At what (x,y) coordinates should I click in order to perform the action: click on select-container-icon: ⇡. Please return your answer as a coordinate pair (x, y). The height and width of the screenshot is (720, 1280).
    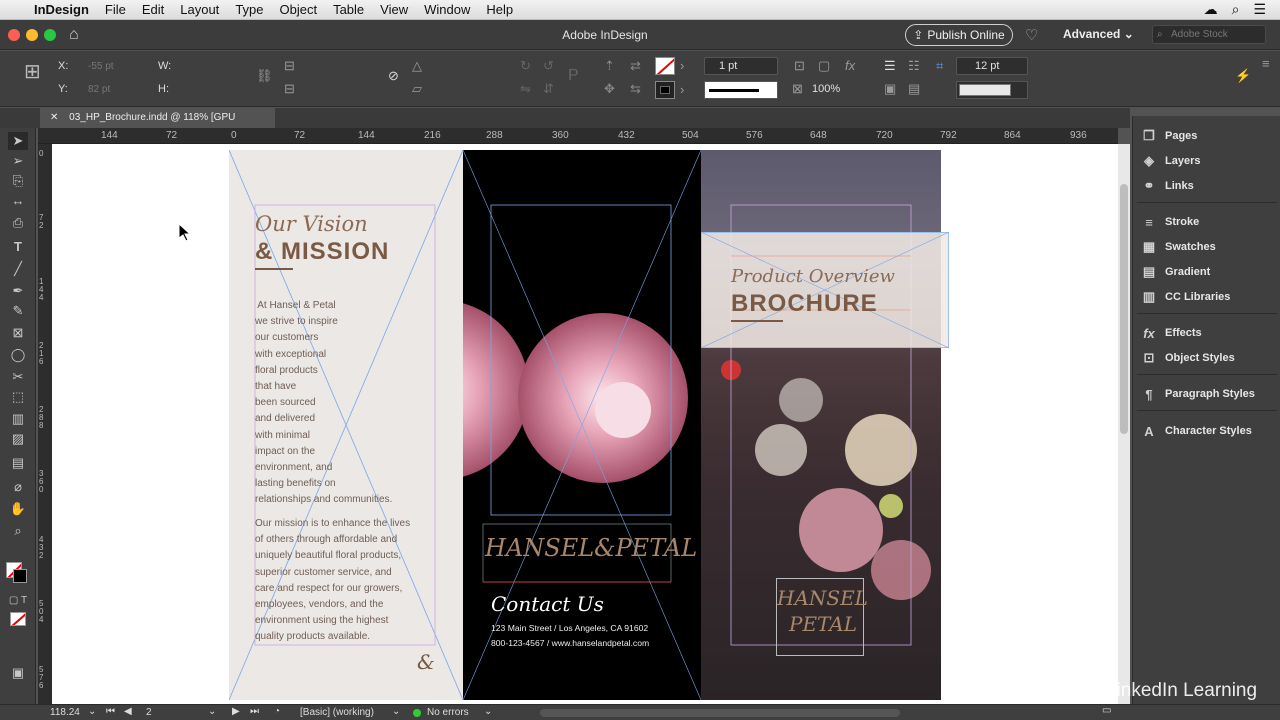
    Looking at the image, I should click on (609, 66).